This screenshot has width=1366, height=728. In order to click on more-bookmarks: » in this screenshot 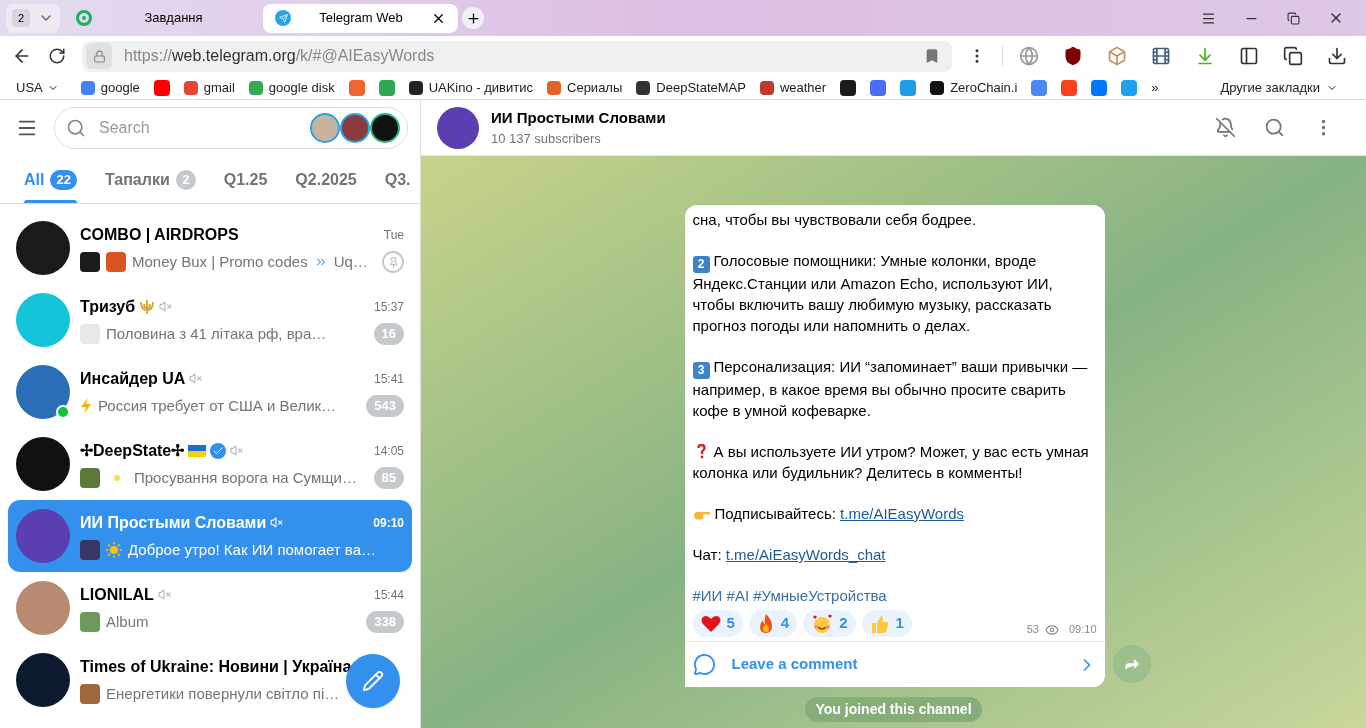, I will do `click(1155, 87)`.